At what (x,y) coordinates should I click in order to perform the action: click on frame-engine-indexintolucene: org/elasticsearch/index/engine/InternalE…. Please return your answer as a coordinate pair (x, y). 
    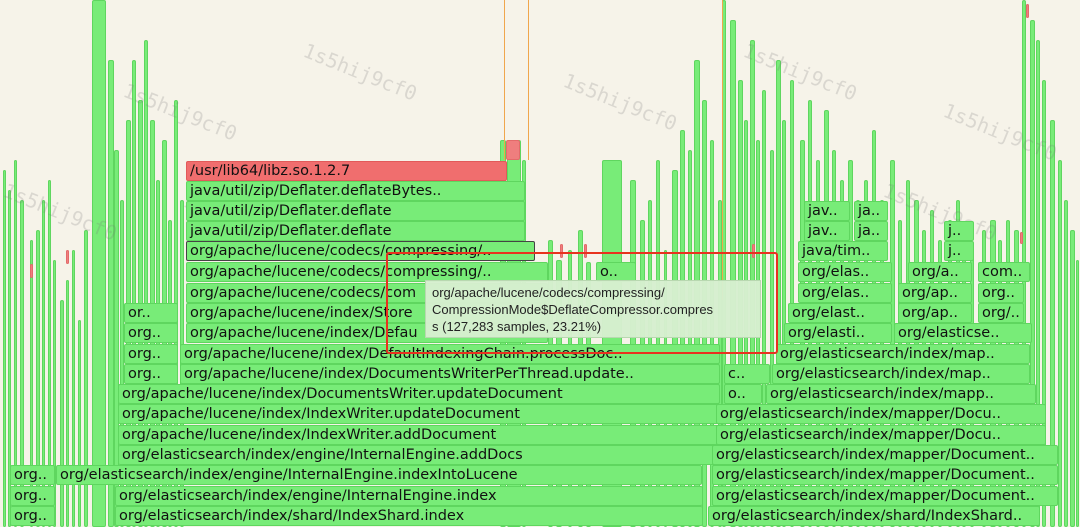
    Looking at the image, I should click on (379, 475).